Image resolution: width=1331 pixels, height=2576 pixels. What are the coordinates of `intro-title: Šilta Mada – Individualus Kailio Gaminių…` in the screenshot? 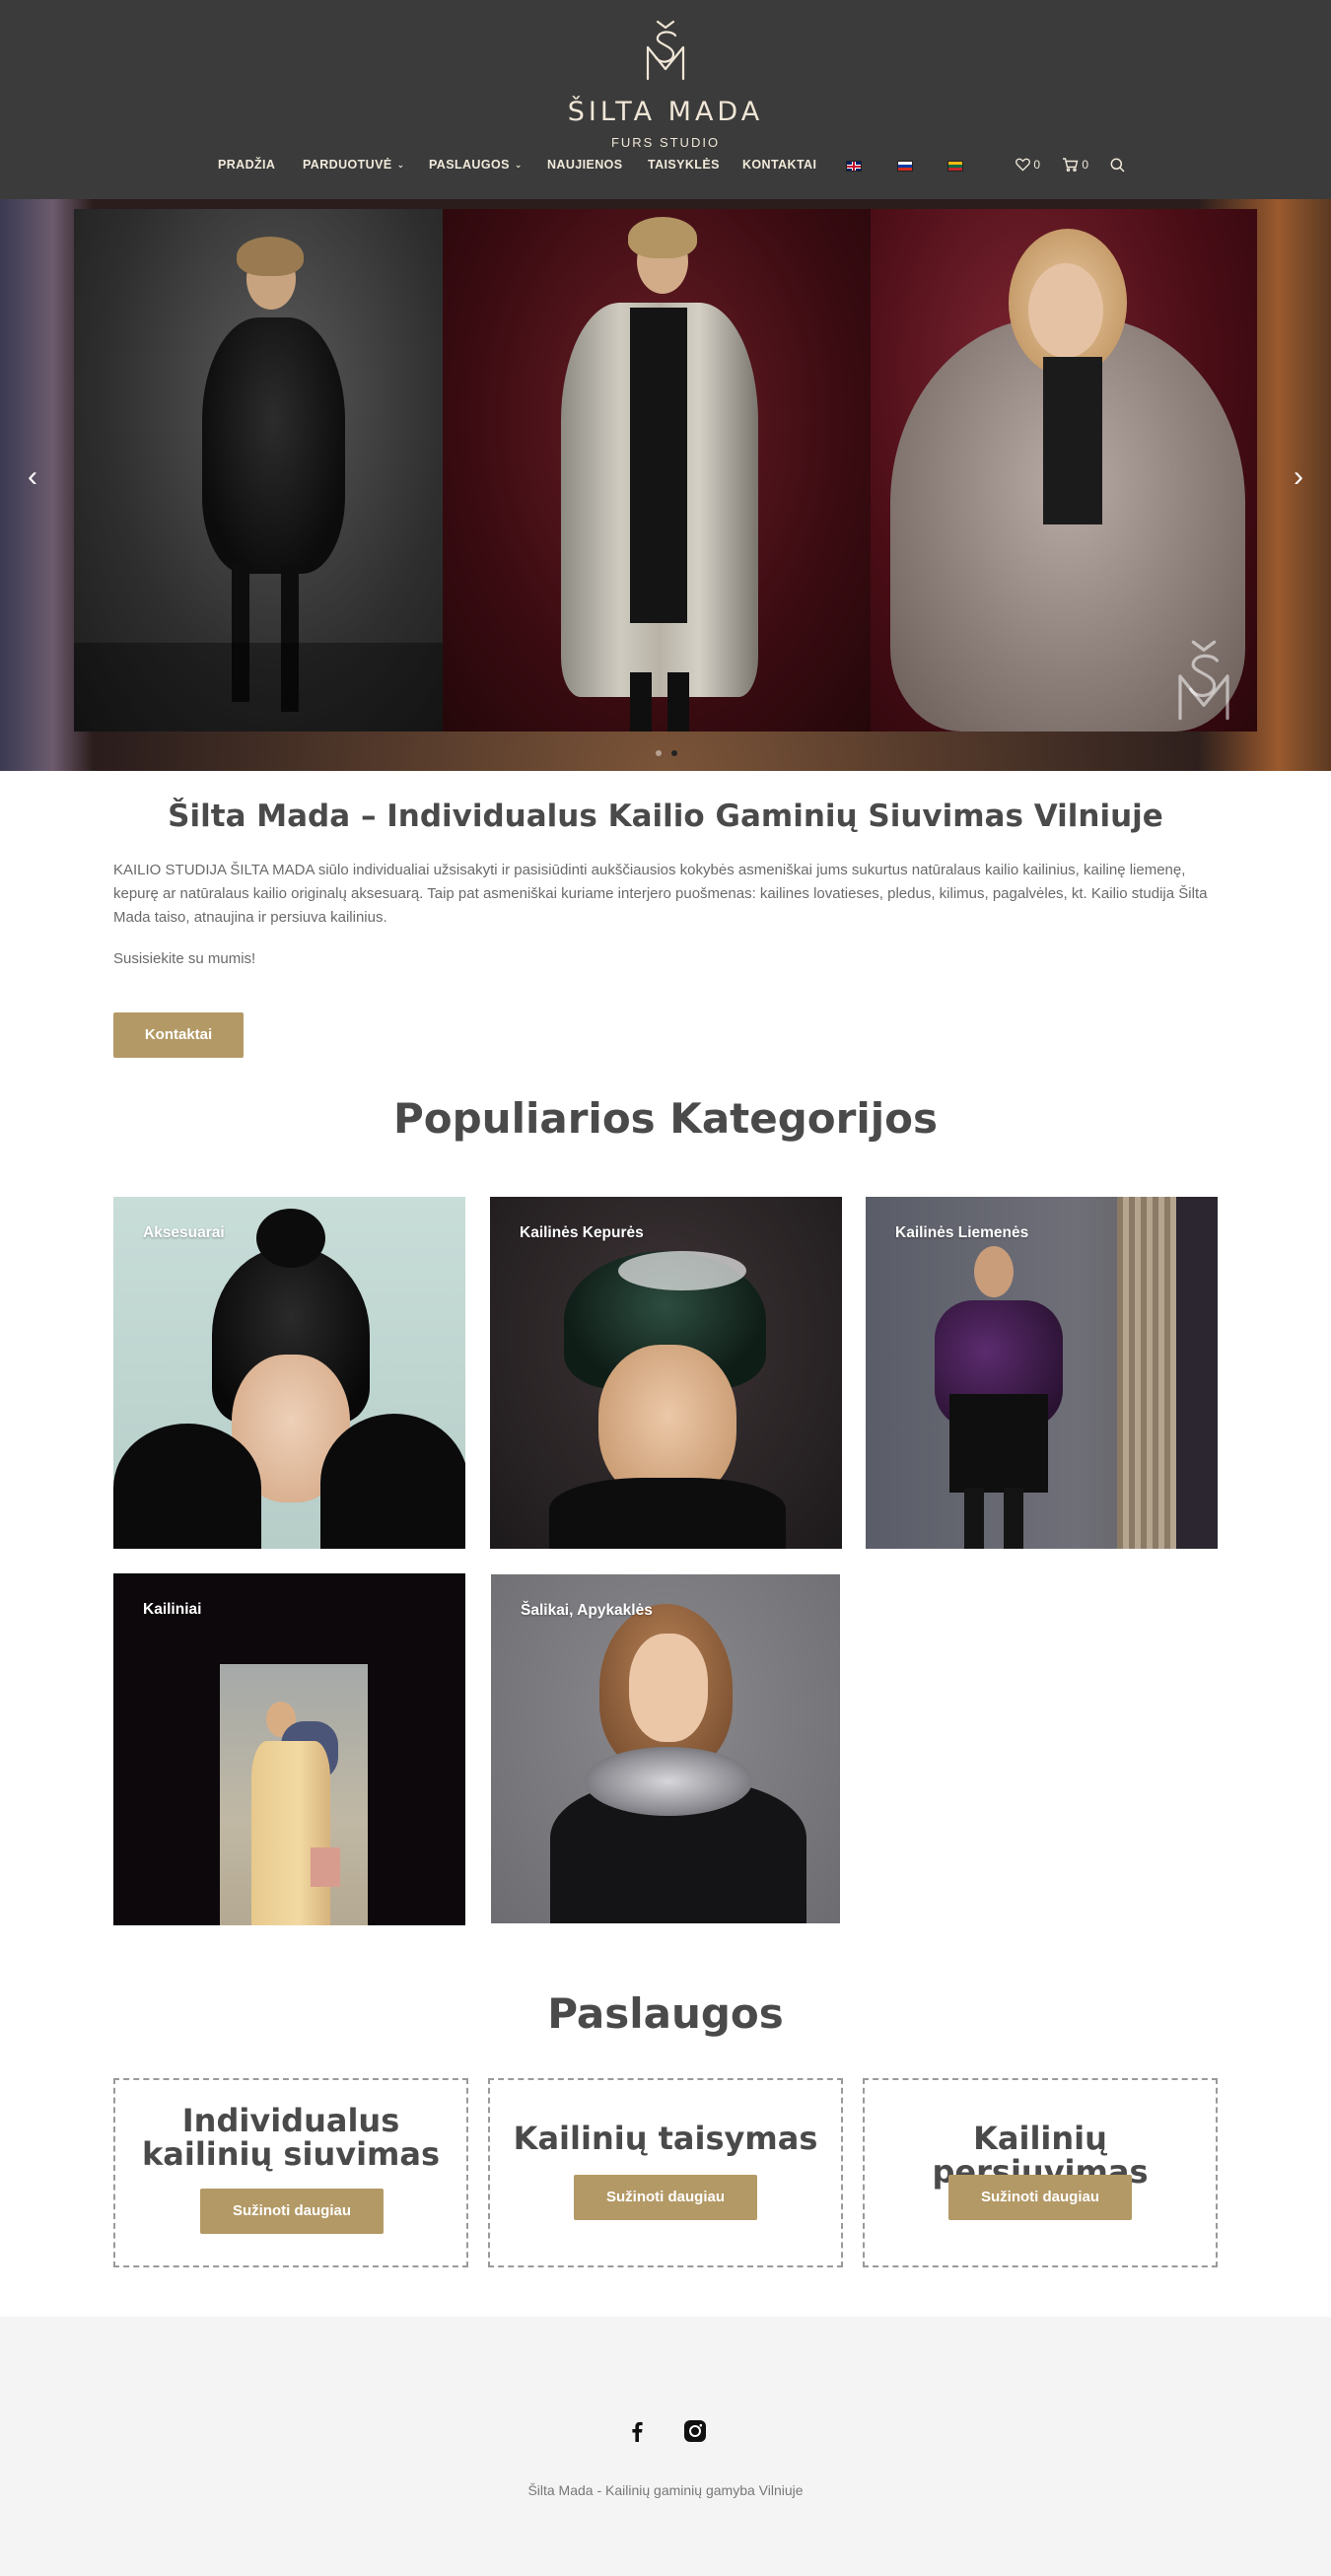 It's located at (665, 817).